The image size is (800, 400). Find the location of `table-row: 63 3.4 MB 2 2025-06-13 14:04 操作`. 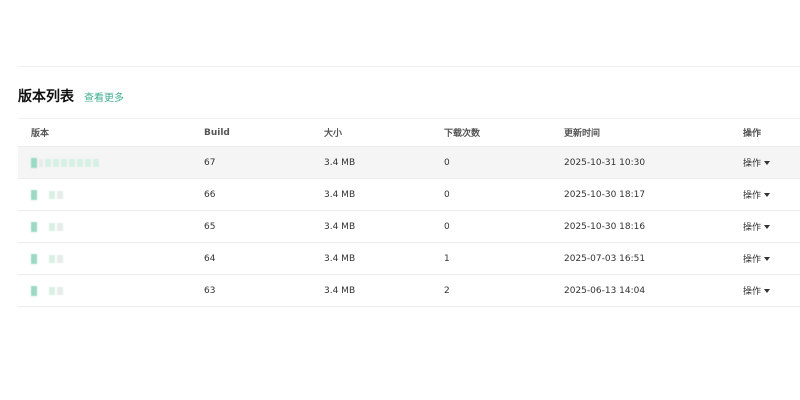

table-row: 63 3.4 MB 2 2025-06-13 14:04 操作 is located at coordinates (409, 291).